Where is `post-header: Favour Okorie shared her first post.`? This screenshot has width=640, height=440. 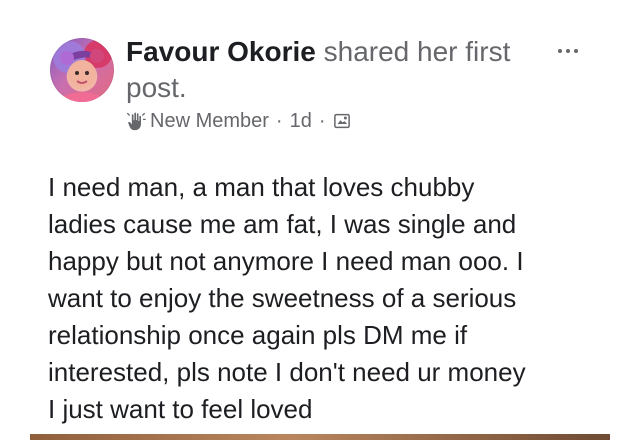 post-header: Favour Okorie shared her first post. is located at coordinates (341, 70).